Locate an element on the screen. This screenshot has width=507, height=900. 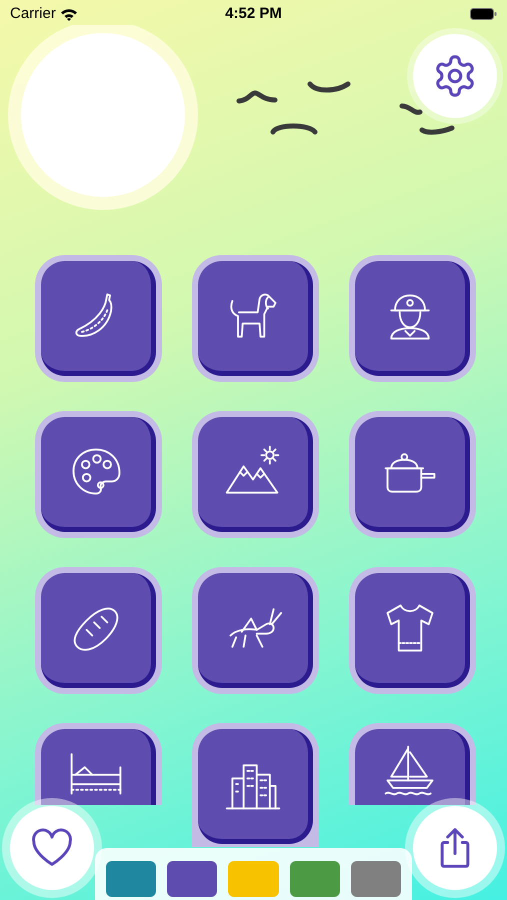
carrier-label: Carrier is located at coordinates (33, 14).